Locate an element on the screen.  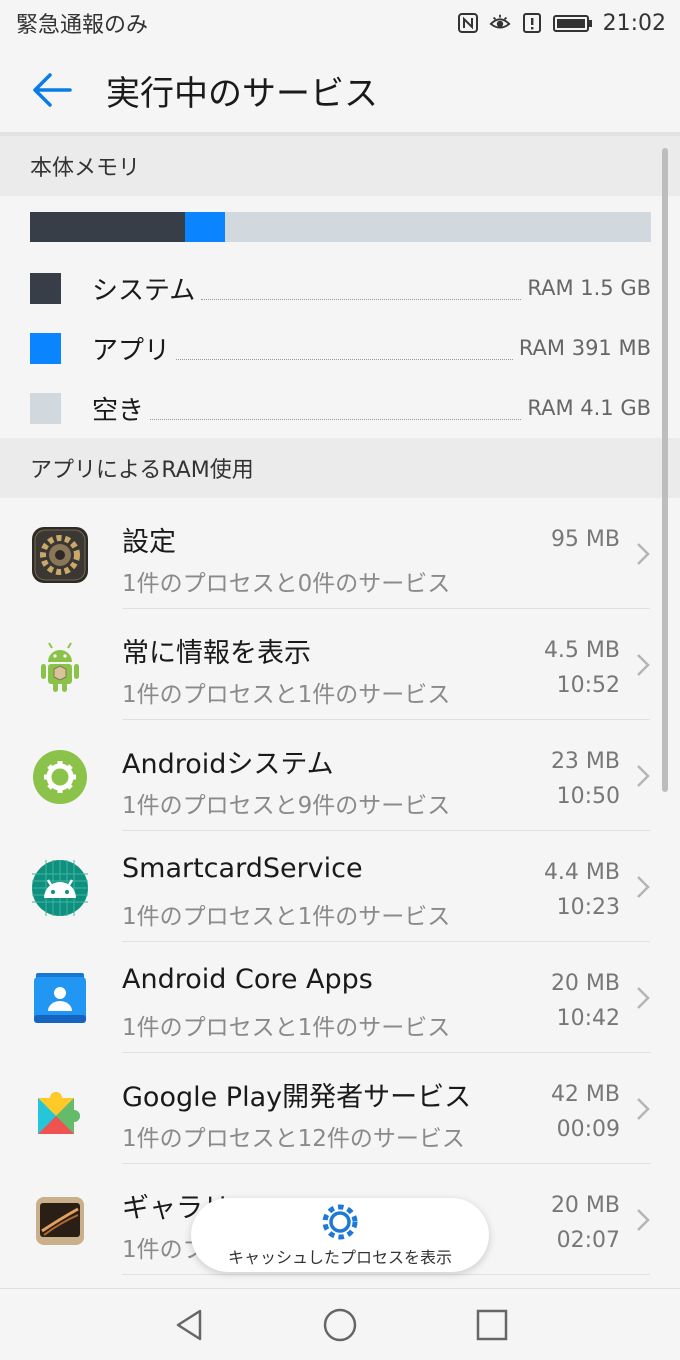
app-memory-size: 42 MB is located at coordinates (585, 1094).